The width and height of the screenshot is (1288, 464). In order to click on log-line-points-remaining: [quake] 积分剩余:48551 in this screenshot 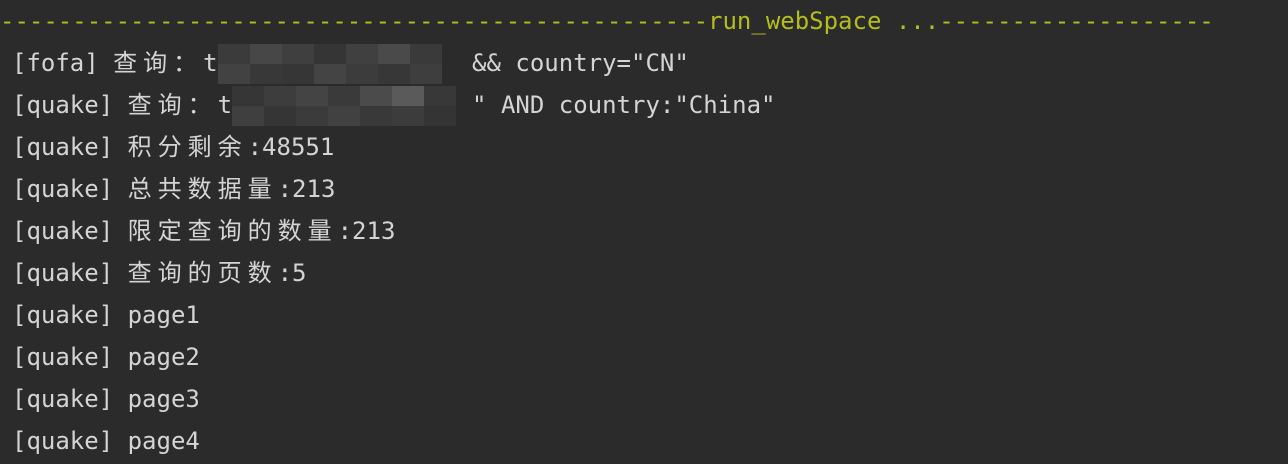, I will do `click(173, 147)`.